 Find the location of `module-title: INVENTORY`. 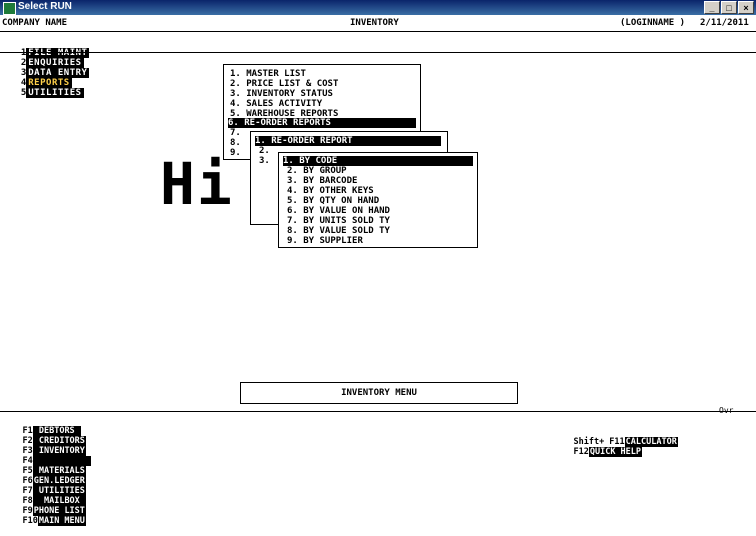

module-title: INVENTORY is located at coordinates (374, 23).